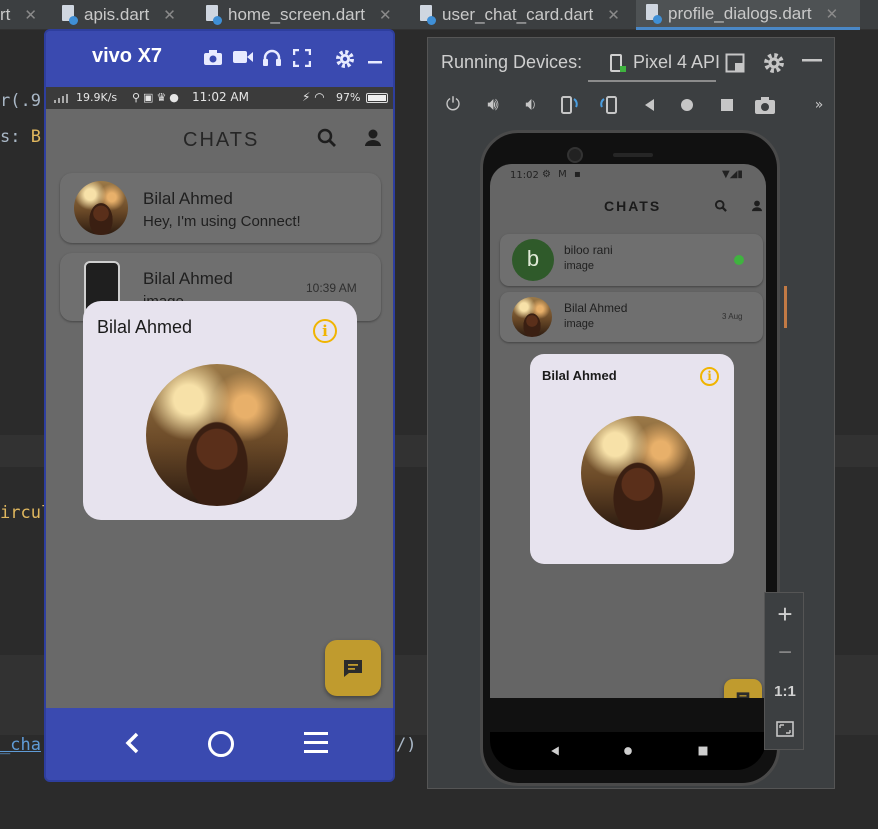  What do you see at coordinates (735, 63) in the screenshot?
I see `layout-split-icon` at bounding box center [735, 63].